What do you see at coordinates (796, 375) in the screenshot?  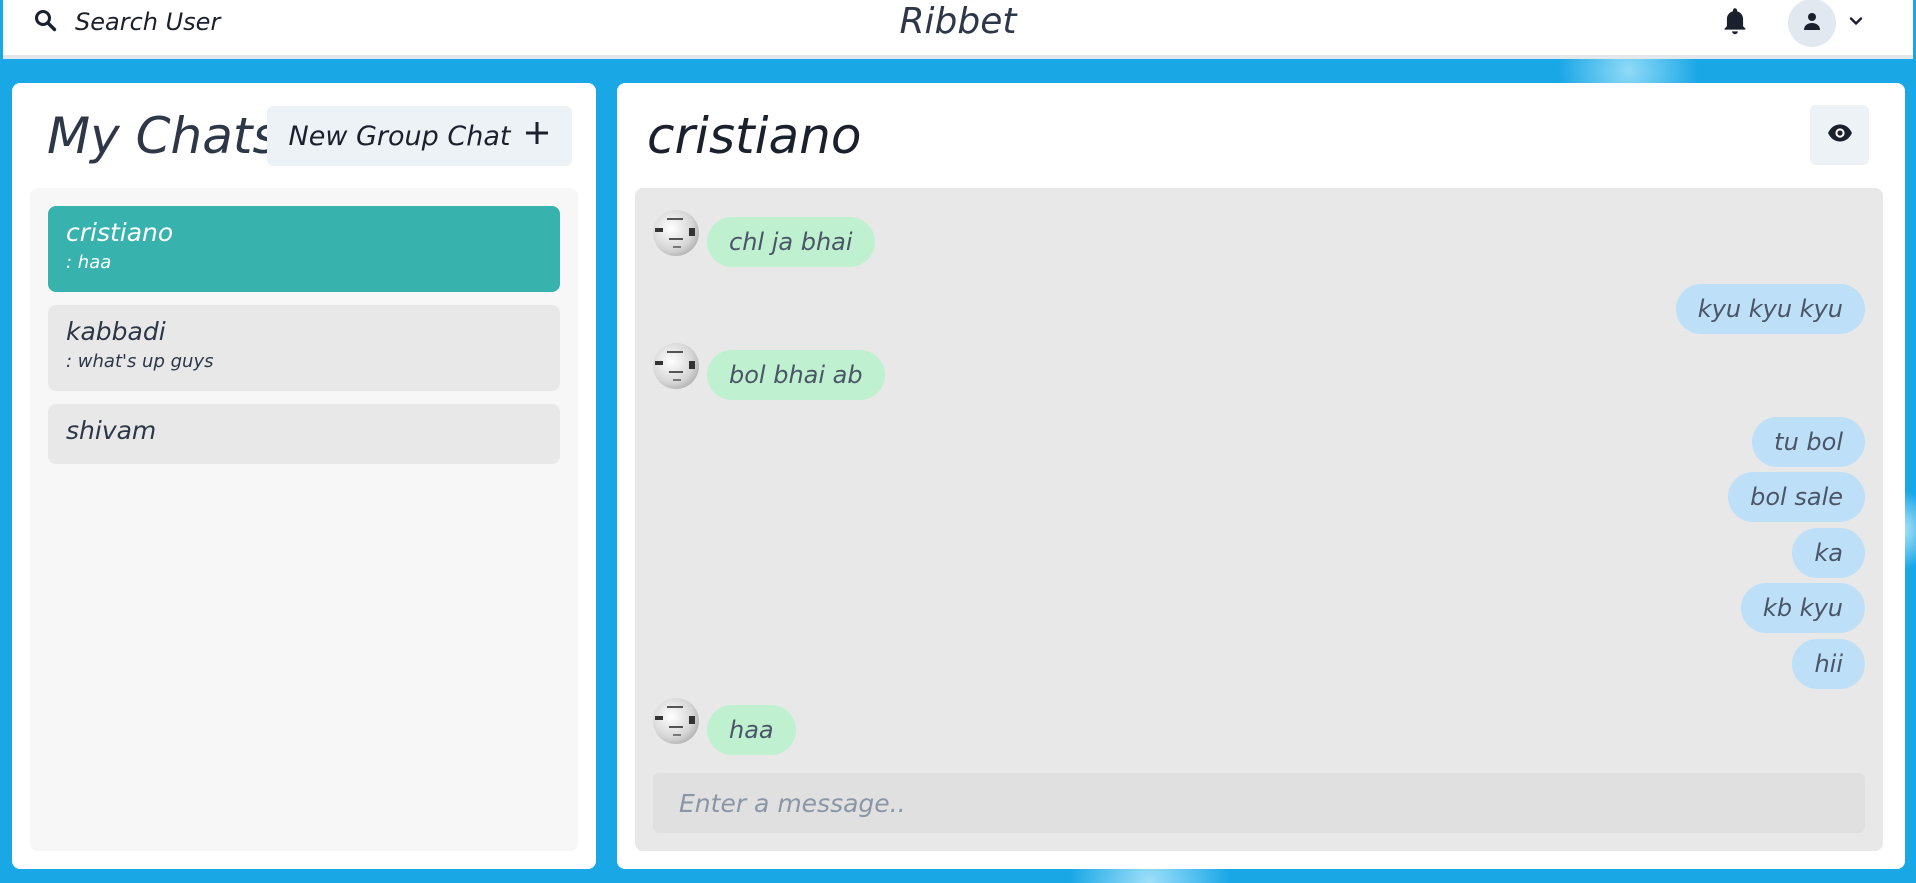 I see `message-bubble-incoming: bol bhai ab` at bounding box center [796, 375].